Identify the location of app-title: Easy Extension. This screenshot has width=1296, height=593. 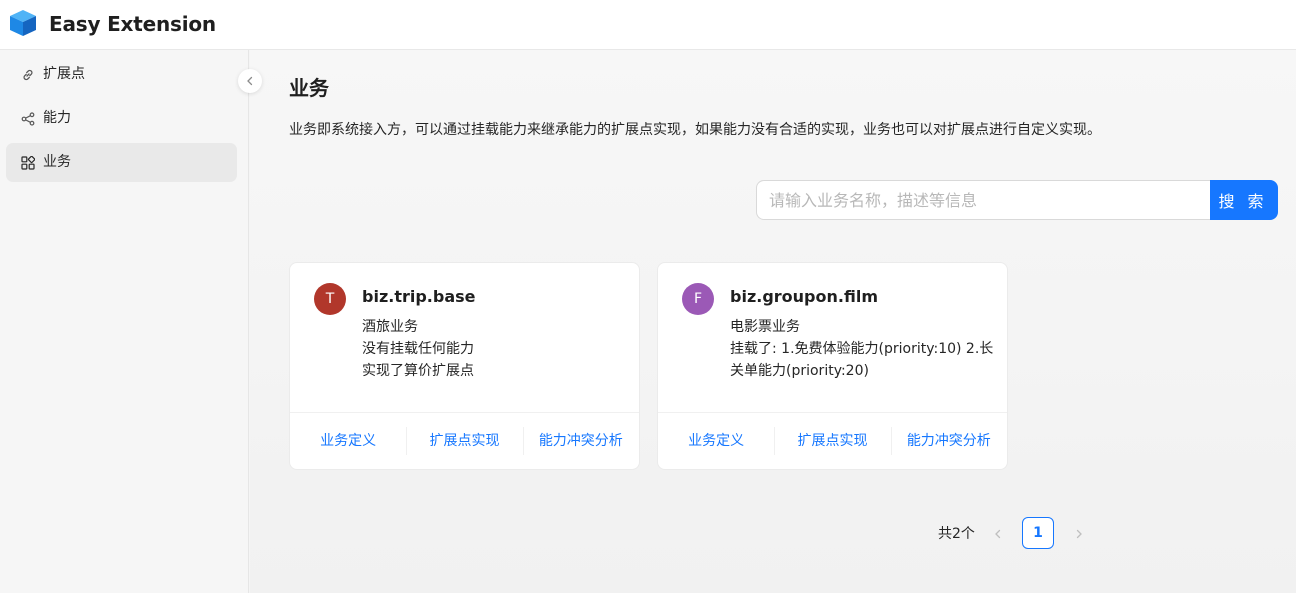
(132, 24).